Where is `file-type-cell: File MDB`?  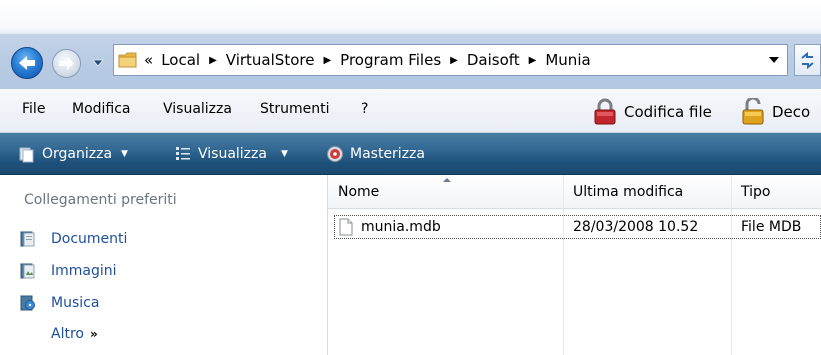 file-type-cell: File MDB is located at coordinates (771, 227).